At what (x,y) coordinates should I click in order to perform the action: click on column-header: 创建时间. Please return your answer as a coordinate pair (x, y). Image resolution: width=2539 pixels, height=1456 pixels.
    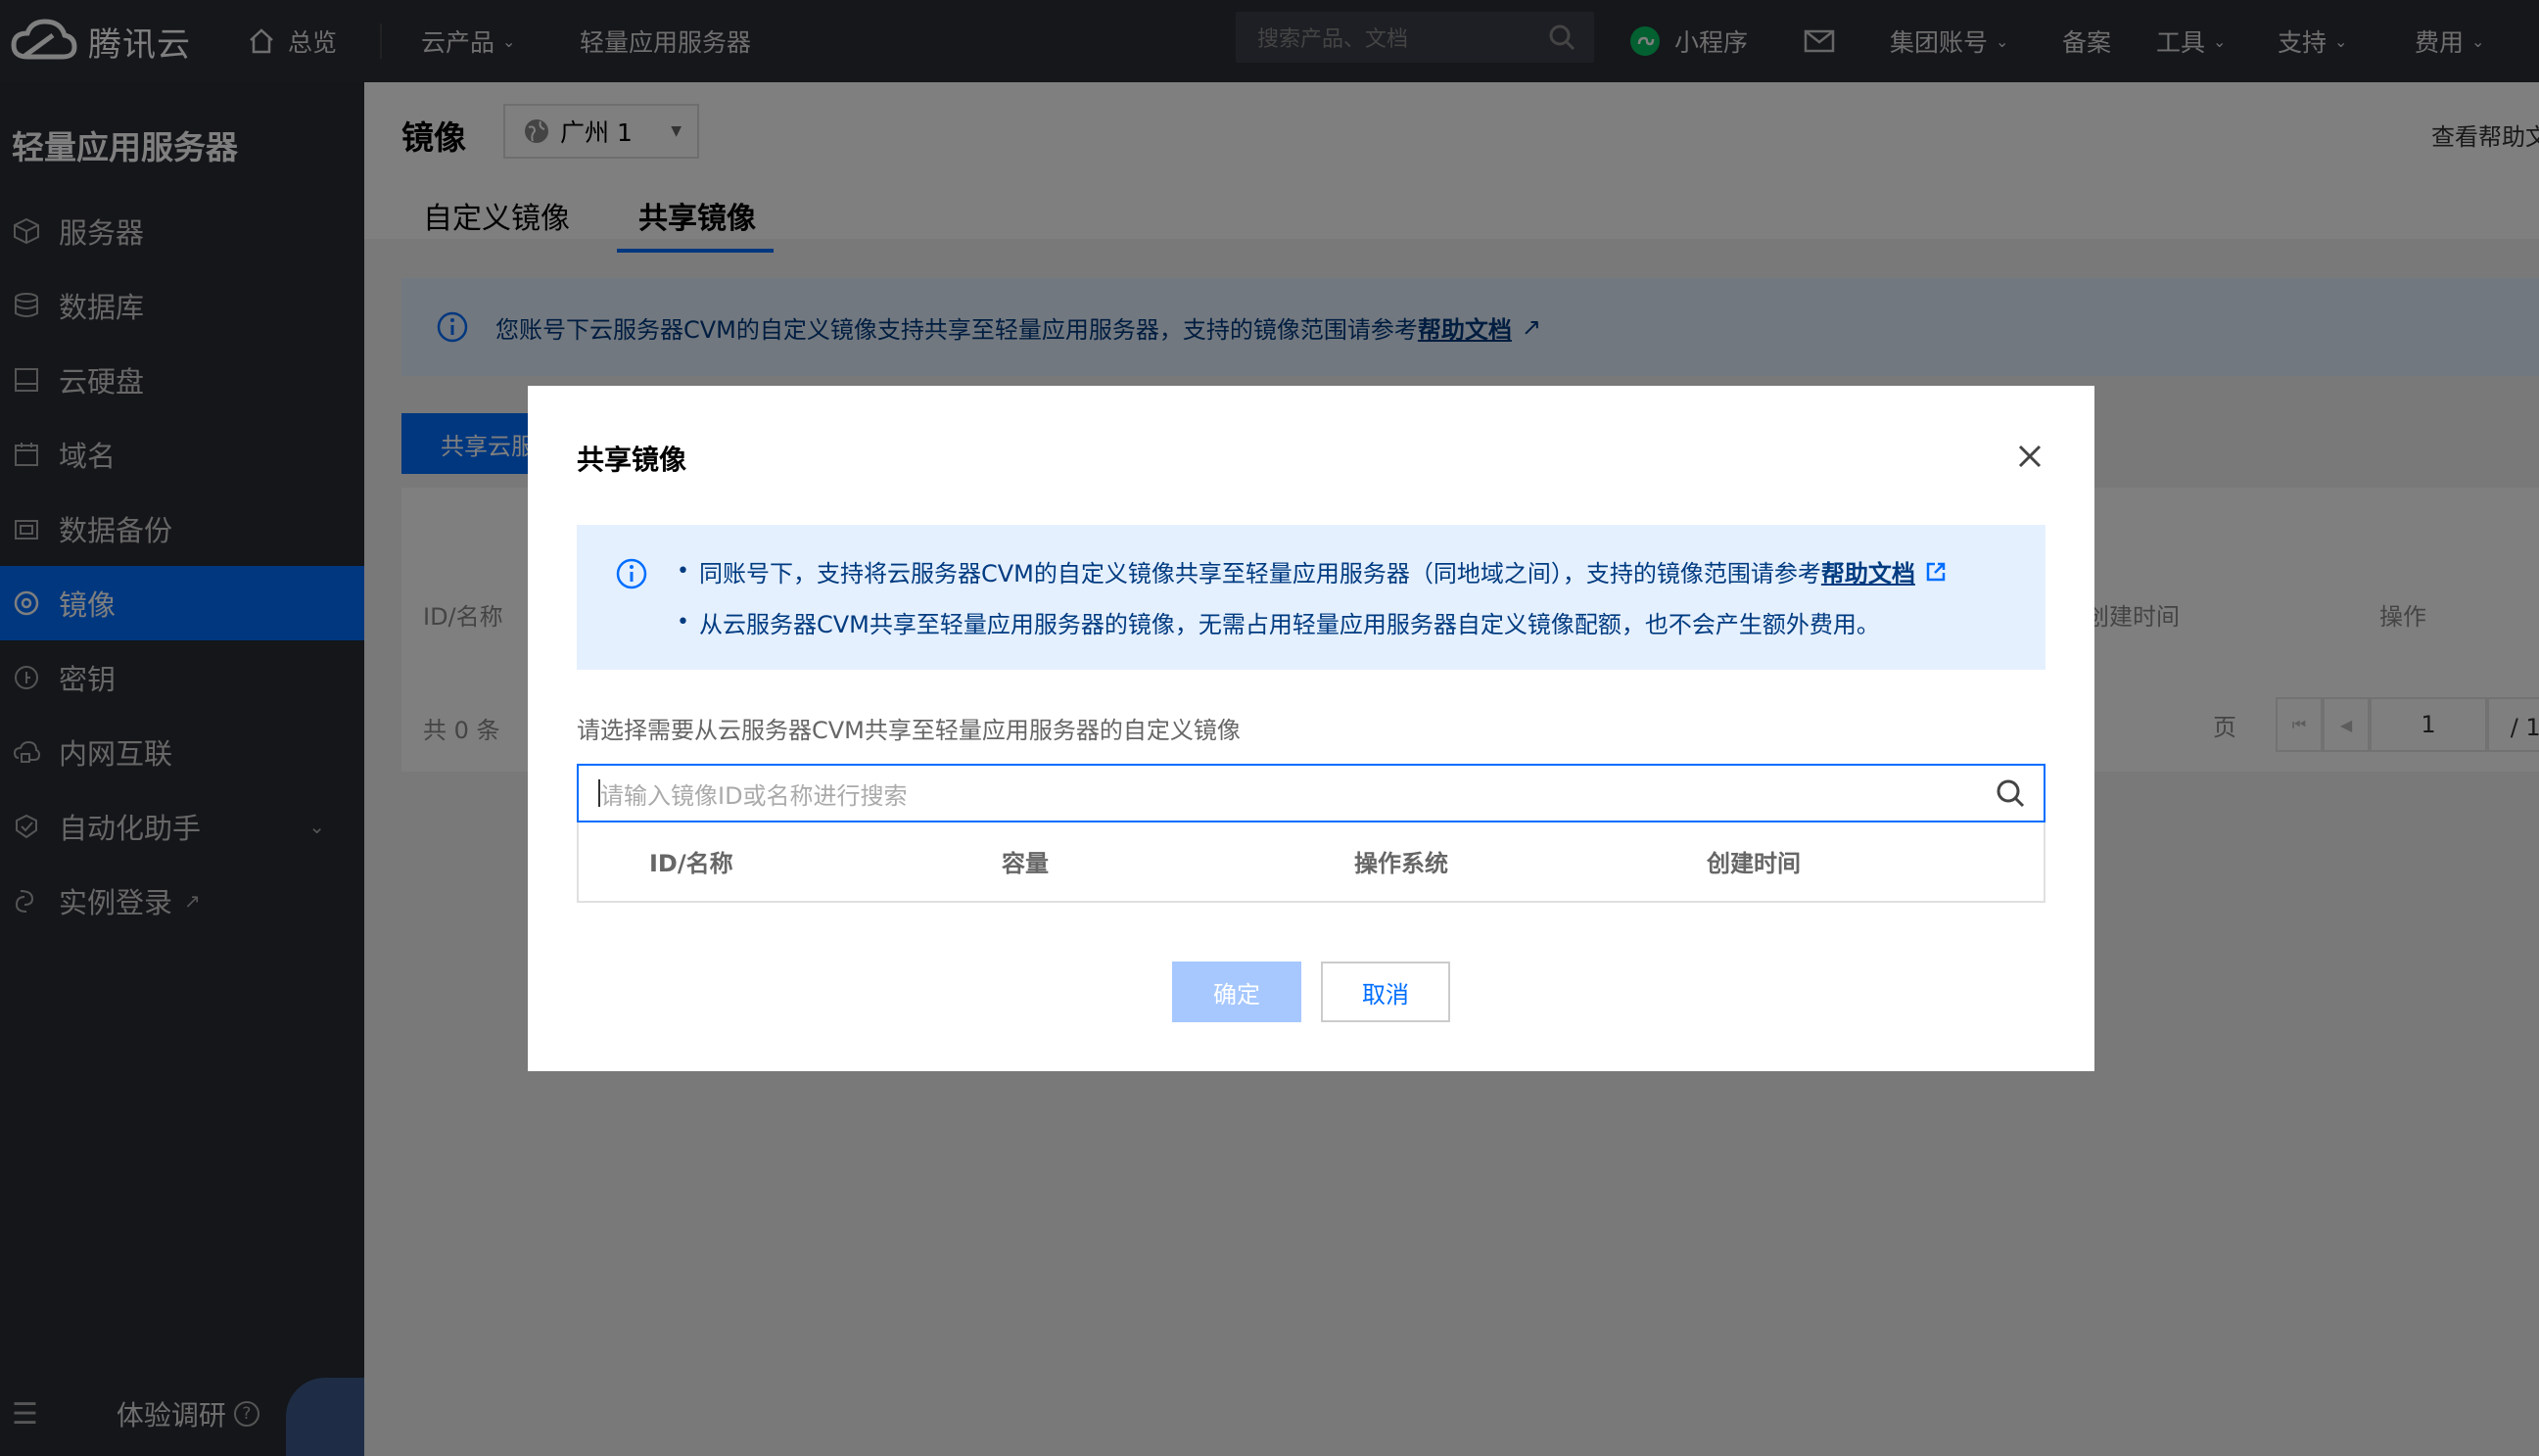
    Looking at the image, I should click on (1754, 863).